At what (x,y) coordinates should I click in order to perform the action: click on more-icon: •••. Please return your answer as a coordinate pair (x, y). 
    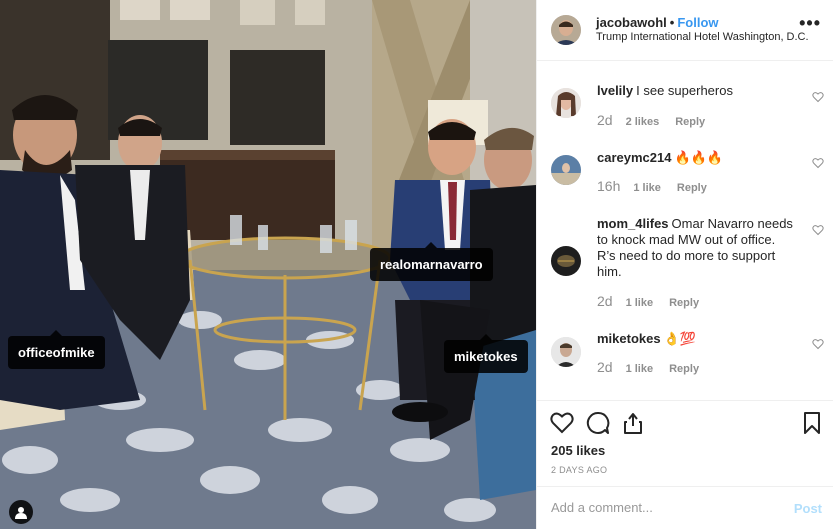
    Looking at the image, I should click on (810, 23).